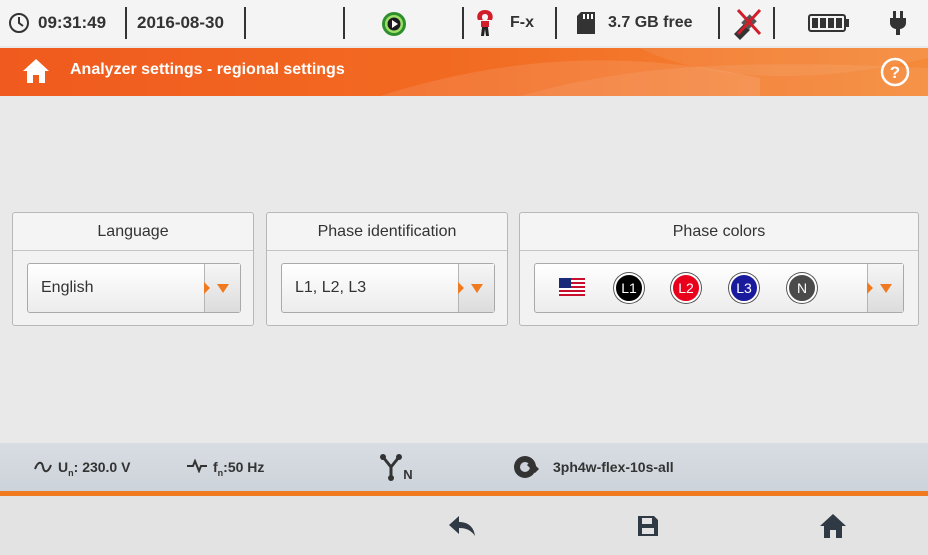 The height and width of the screenshot is (555, 928). I want to click on battery-icon, so click(829, 25).